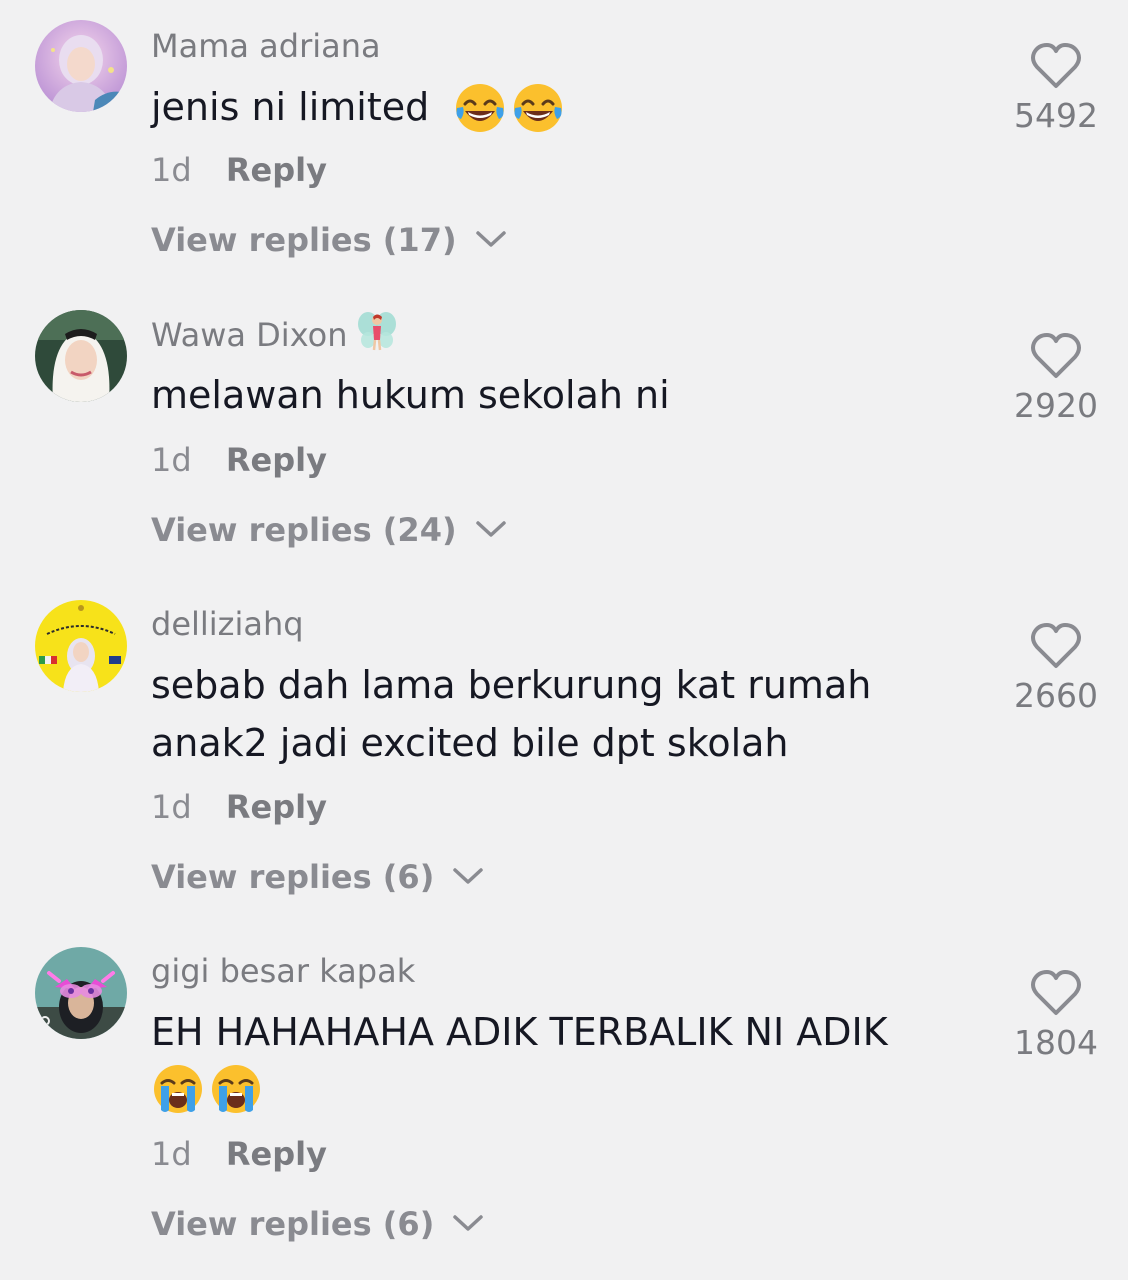  I want to click on comment-text: melawan hukum sekolah ni, so click(561, 395).